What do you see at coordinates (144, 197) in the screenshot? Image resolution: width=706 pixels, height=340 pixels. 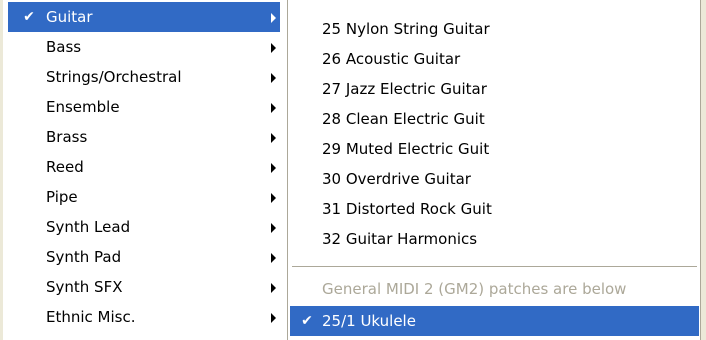 I see `menu-item-pipe: Pipe` at bounding box center [144, 197].